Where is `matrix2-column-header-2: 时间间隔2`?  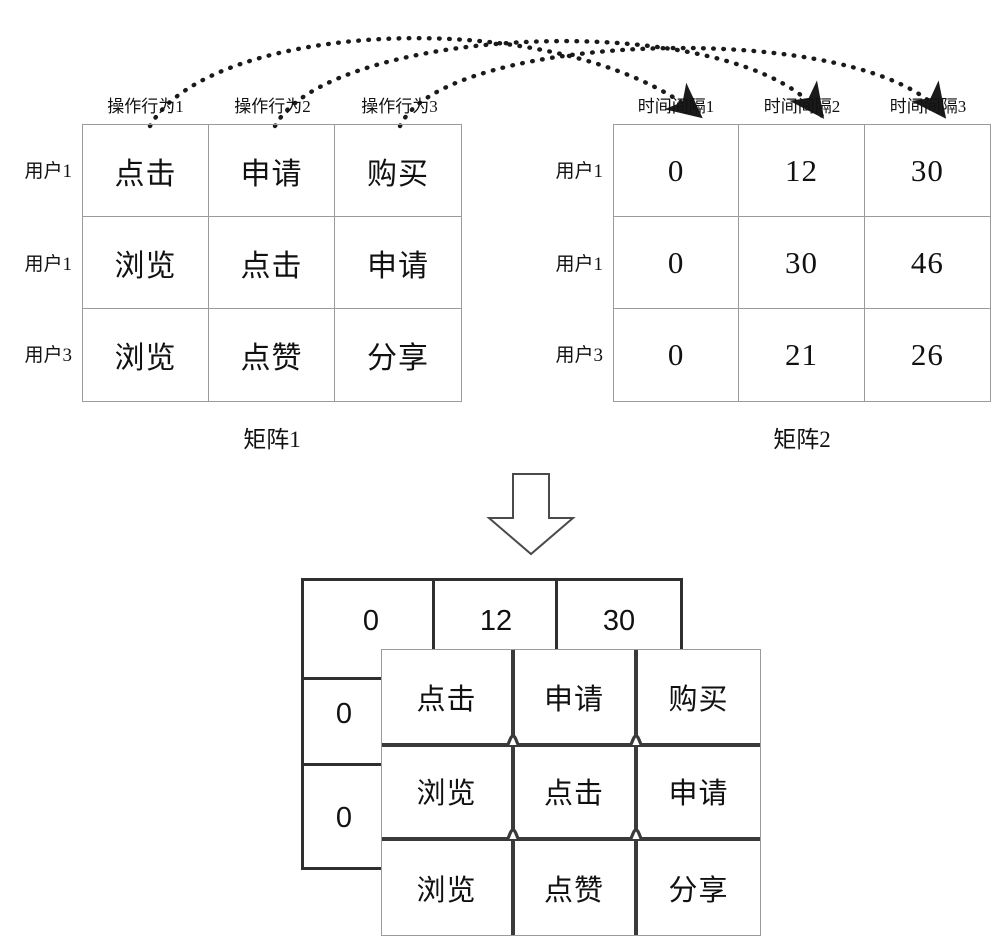
matrix2-column-header-2: 时间间隔2 is located at coordinates (802, 106).